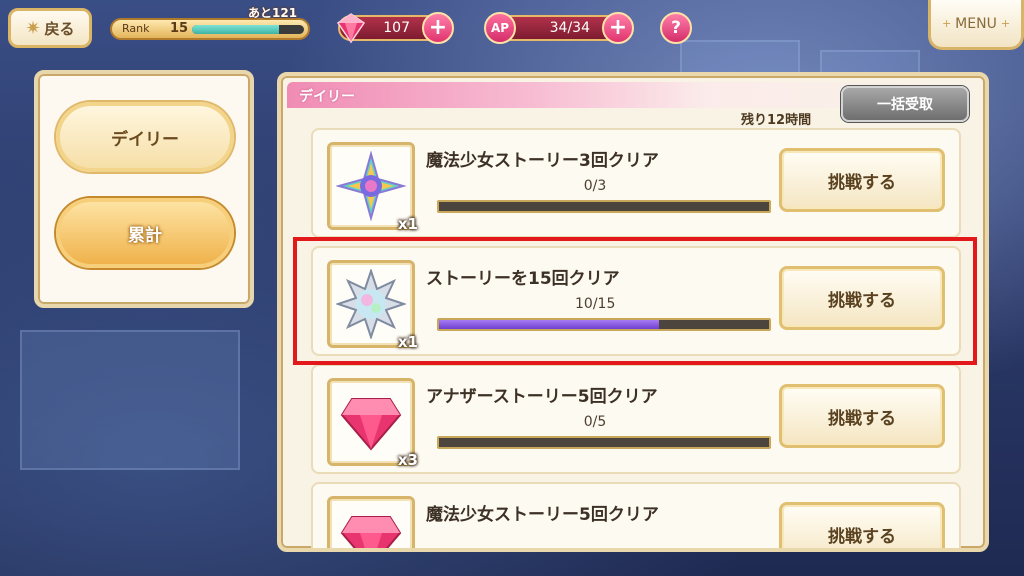 This screenshot has width=1024, height=576. I want to click on tab-cumulative: 累計, so click(145, 233).